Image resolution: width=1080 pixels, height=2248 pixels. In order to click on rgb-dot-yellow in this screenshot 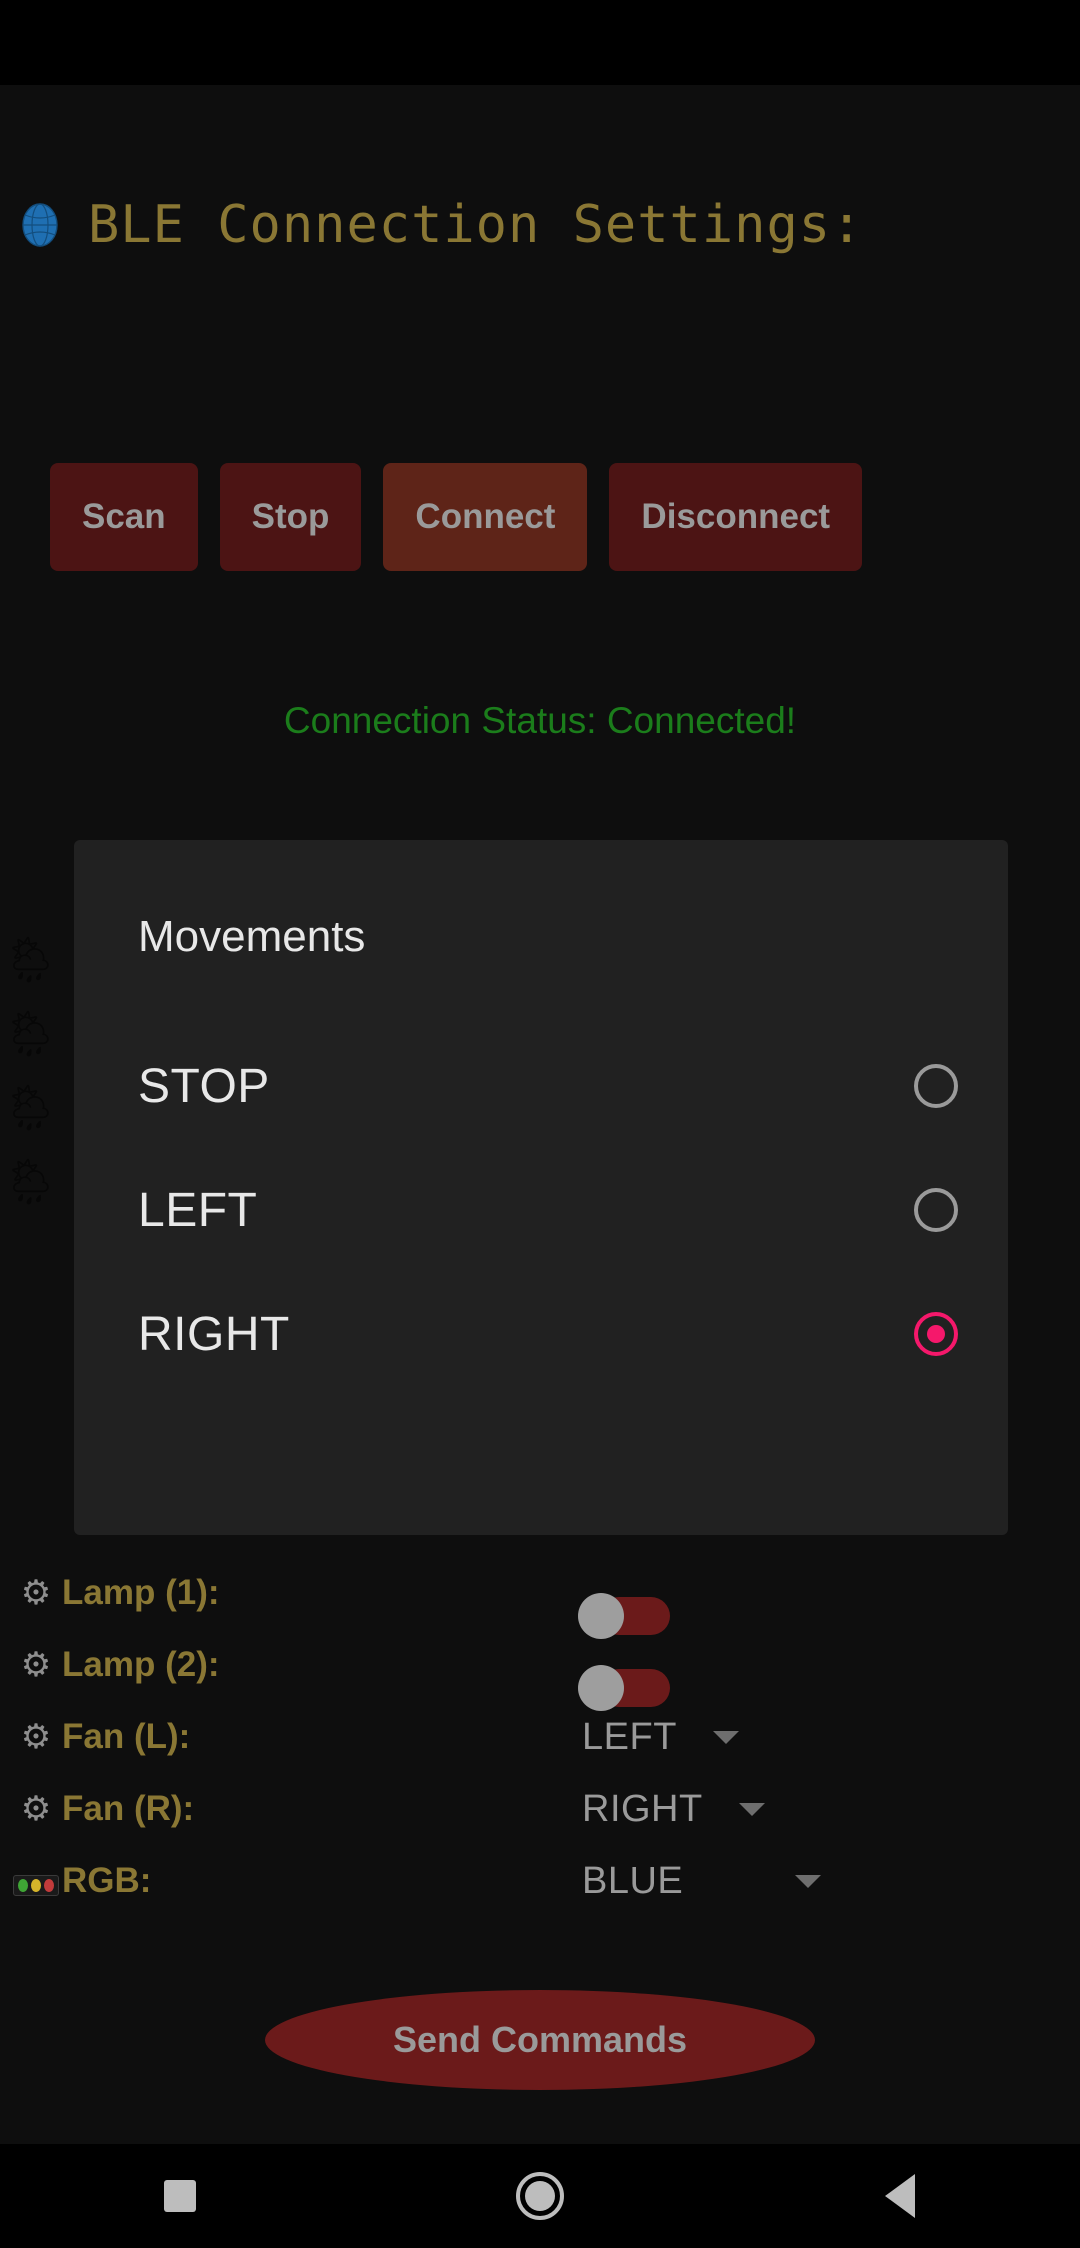, I will do `click(36, 1885)`.